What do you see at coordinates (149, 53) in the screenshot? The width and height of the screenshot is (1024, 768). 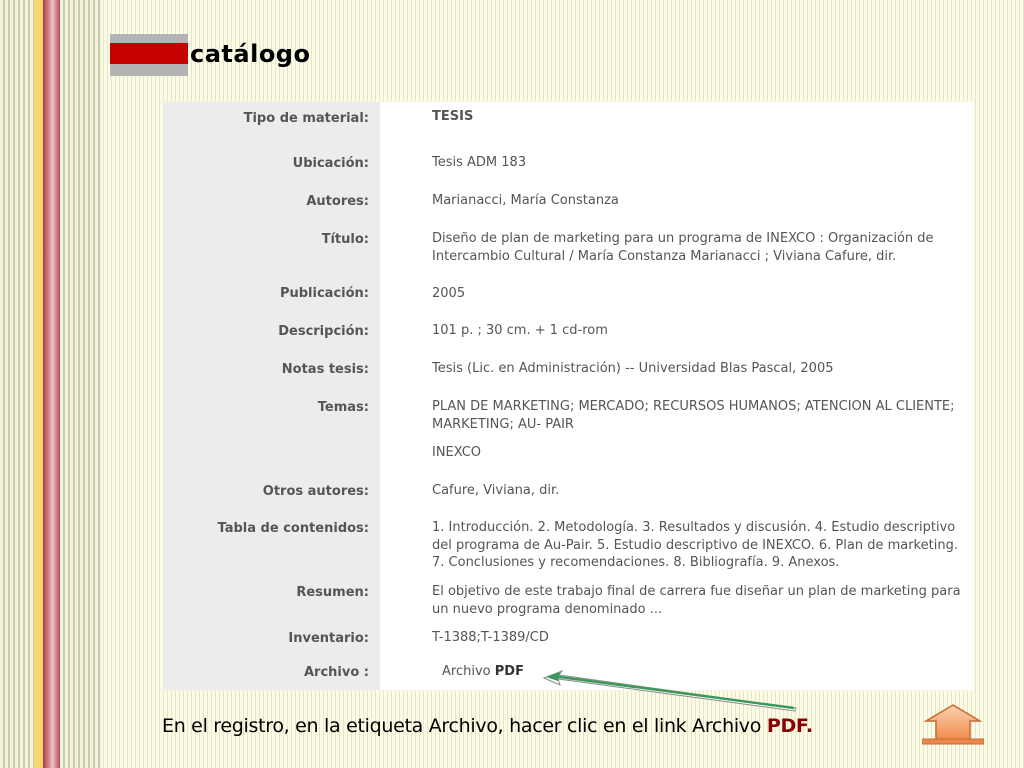 I see `title-logo-red-band` at bounding box center [149, 53].